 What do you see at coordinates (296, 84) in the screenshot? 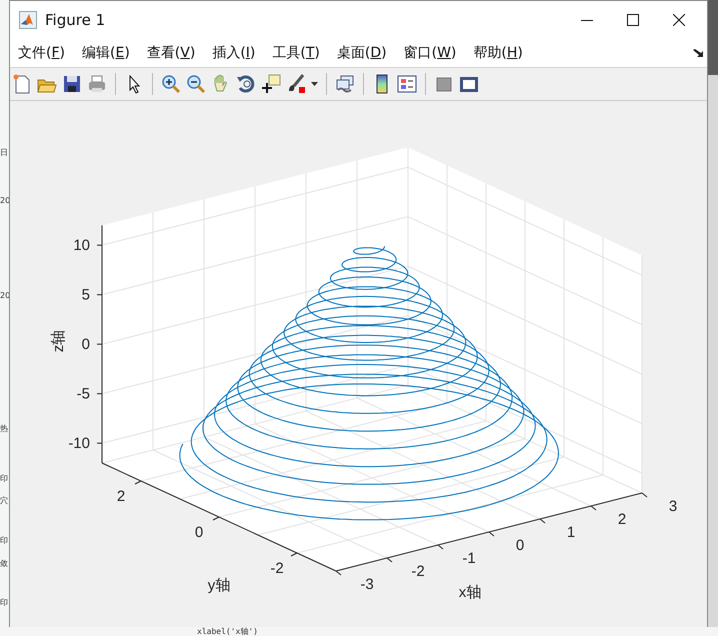
I see `brush-icon` at bounding box center [296, 84].